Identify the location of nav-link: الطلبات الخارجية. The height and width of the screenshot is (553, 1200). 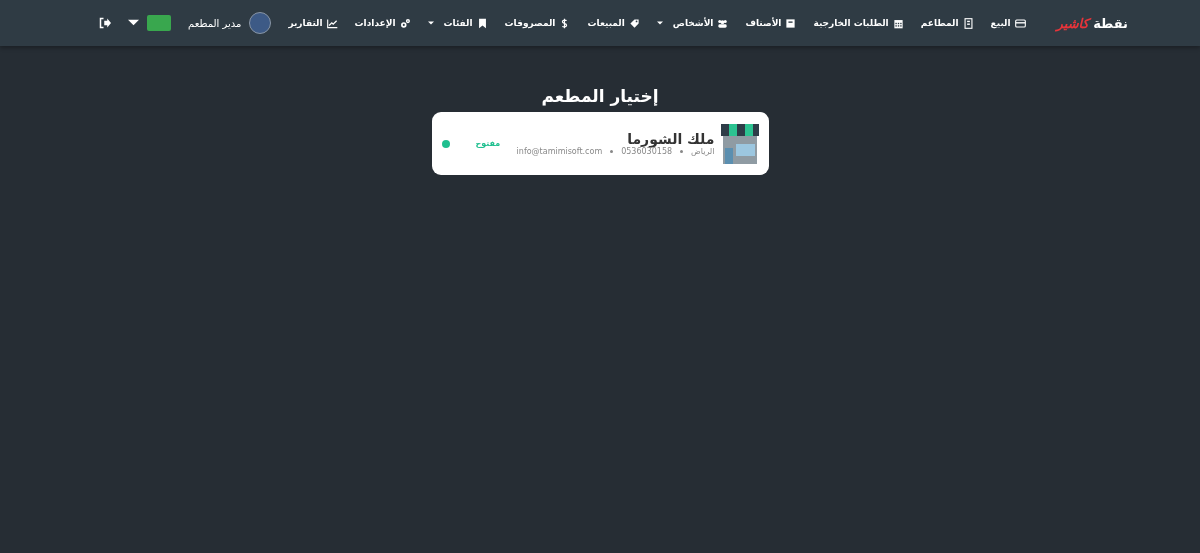
(858, 23).